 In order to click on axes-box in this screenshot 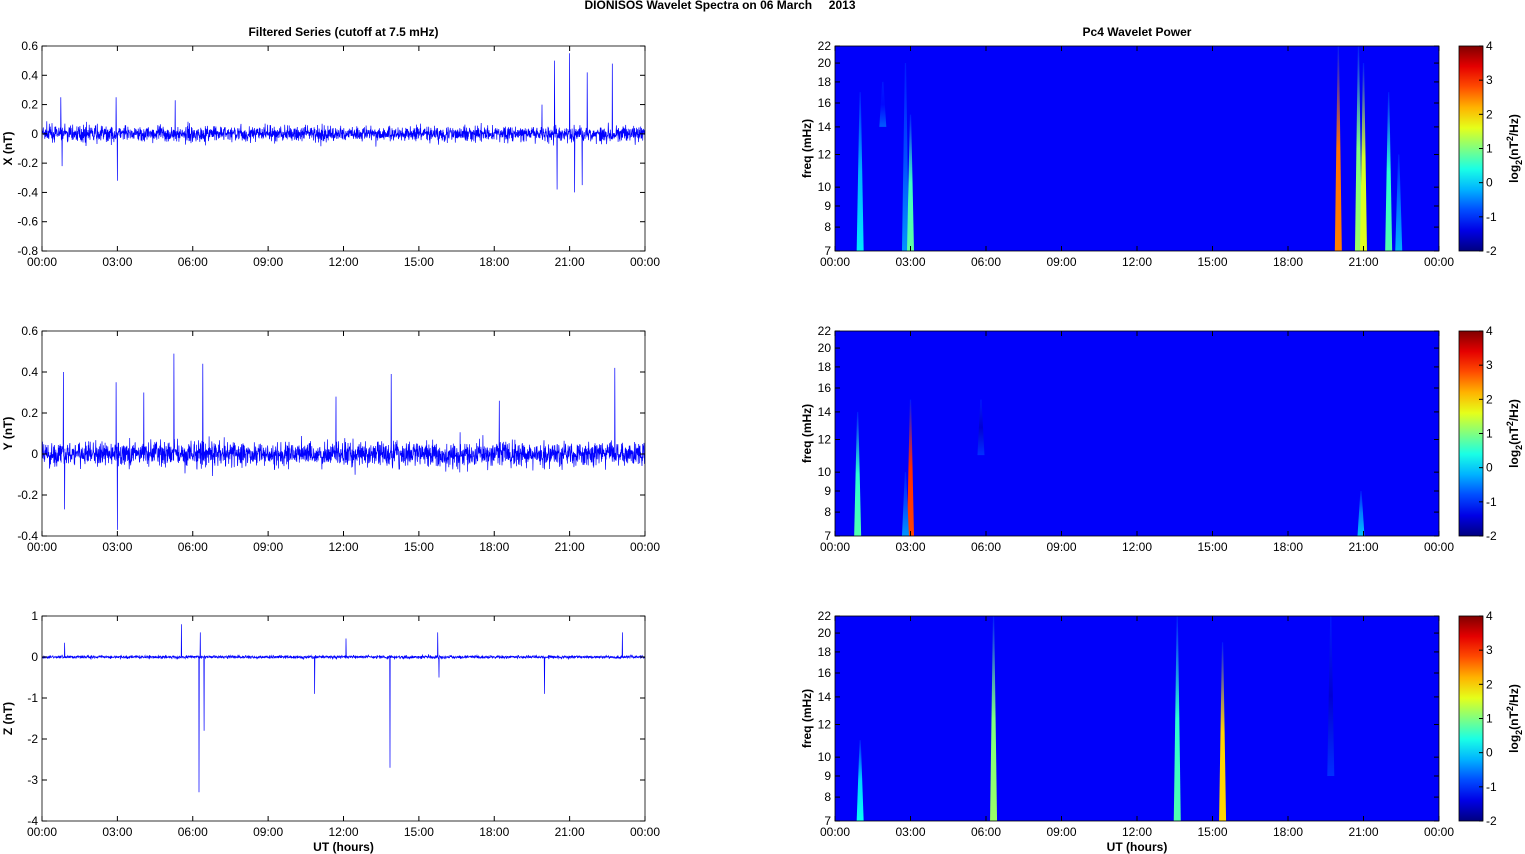, I will do `click(343, 433)`.